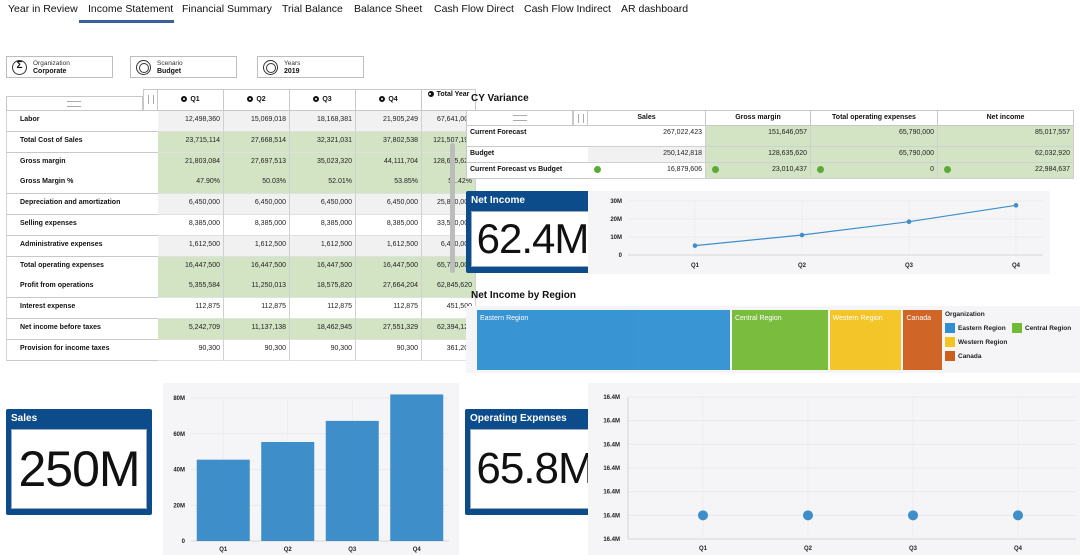 The height and width of the screenshot is (555, 1080). Describe the element at coordinates (532, 232) in the screenshot. I see `kpi-card-net-income: Net Income 62.4M` at that location.